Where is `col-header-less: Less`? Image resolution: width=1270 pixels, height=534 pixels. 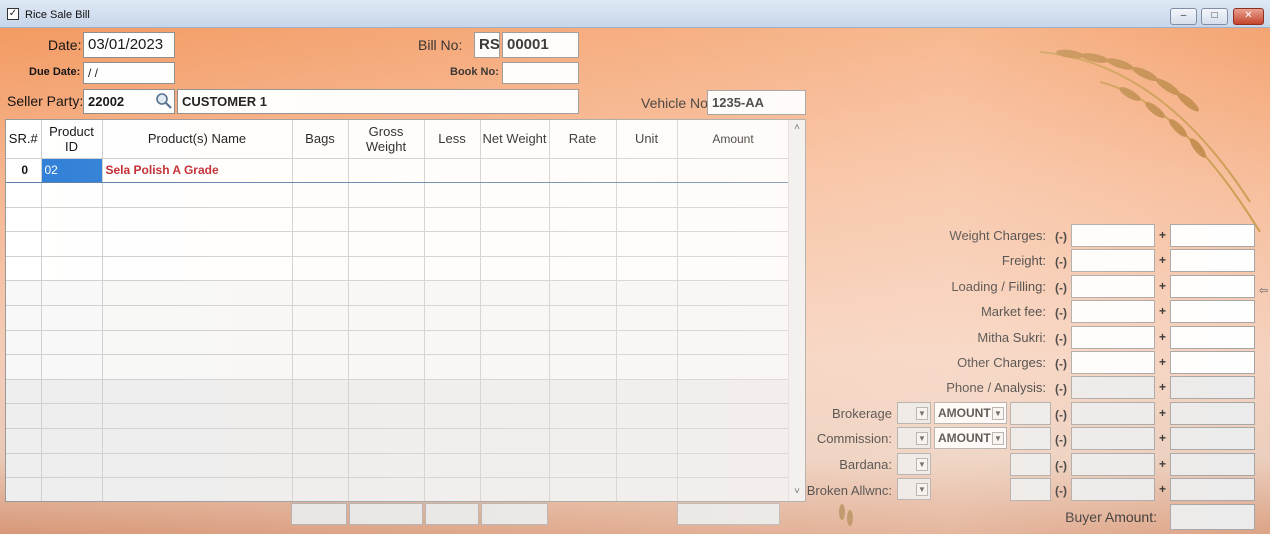 col-header-less: Less is located at coordinates (452, 139).